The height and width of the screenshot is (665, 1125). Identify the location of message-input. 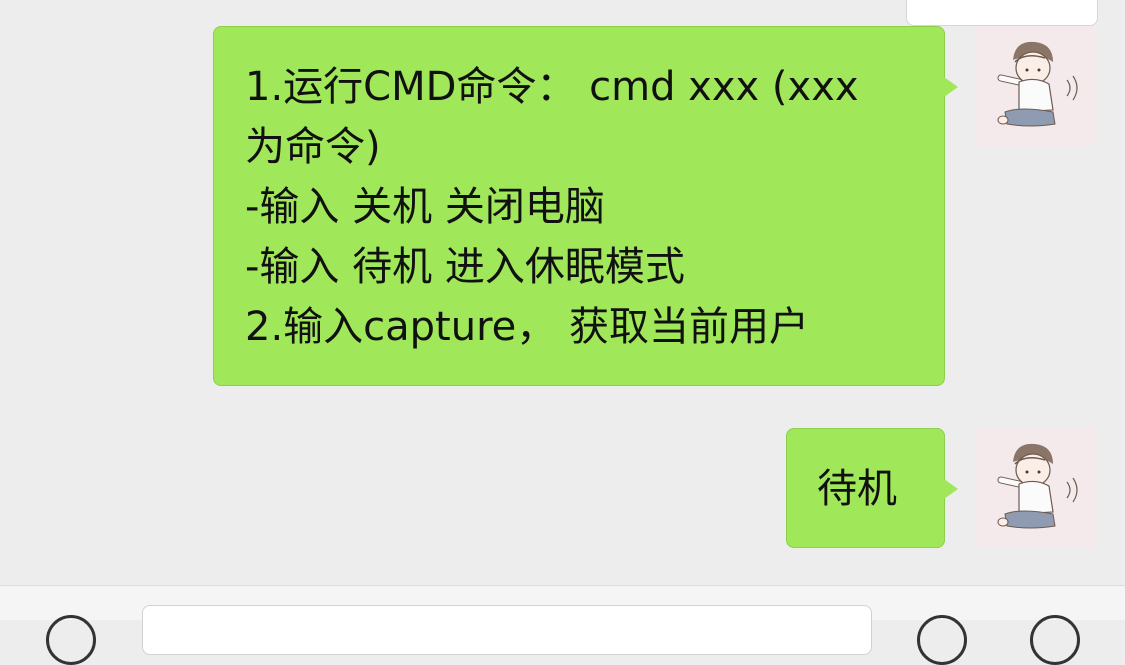
(507, 630).